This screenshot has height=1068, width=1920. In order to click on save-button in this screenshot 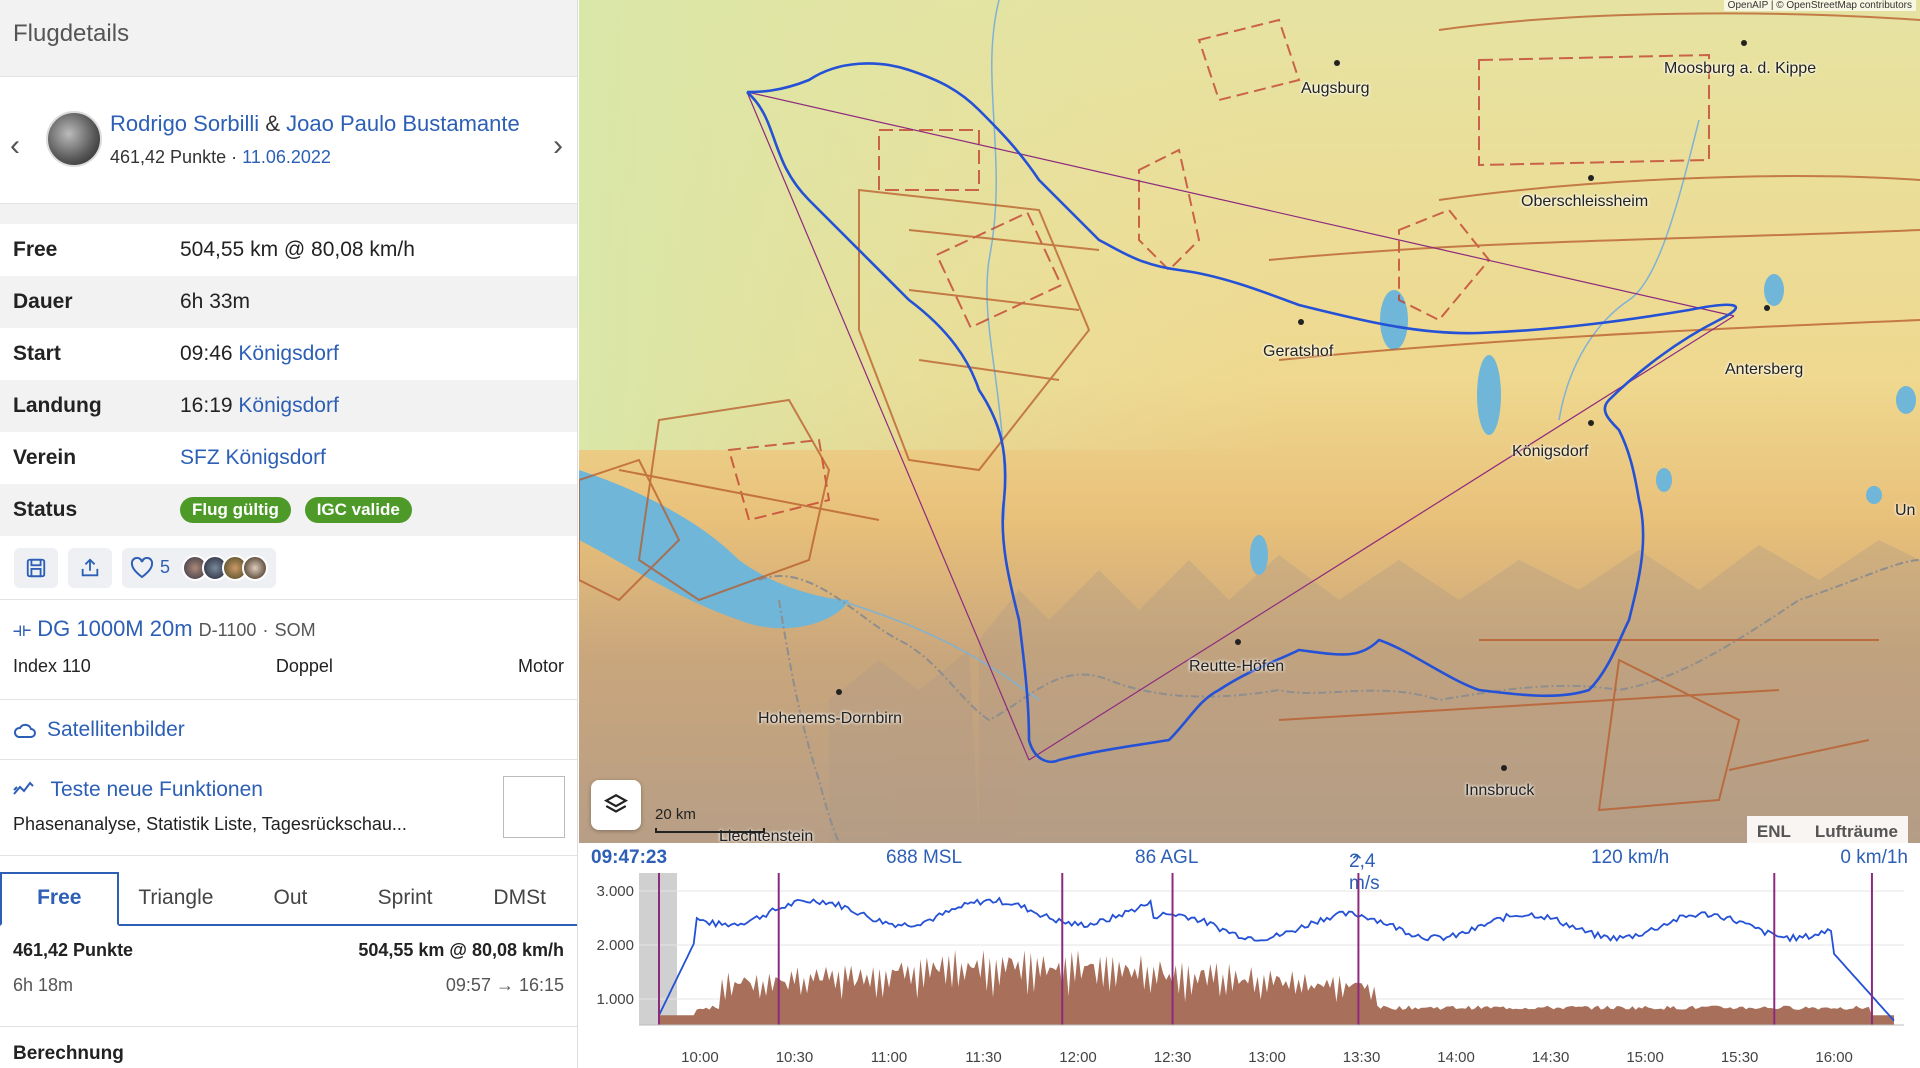, I will do `click(36, 567)`.